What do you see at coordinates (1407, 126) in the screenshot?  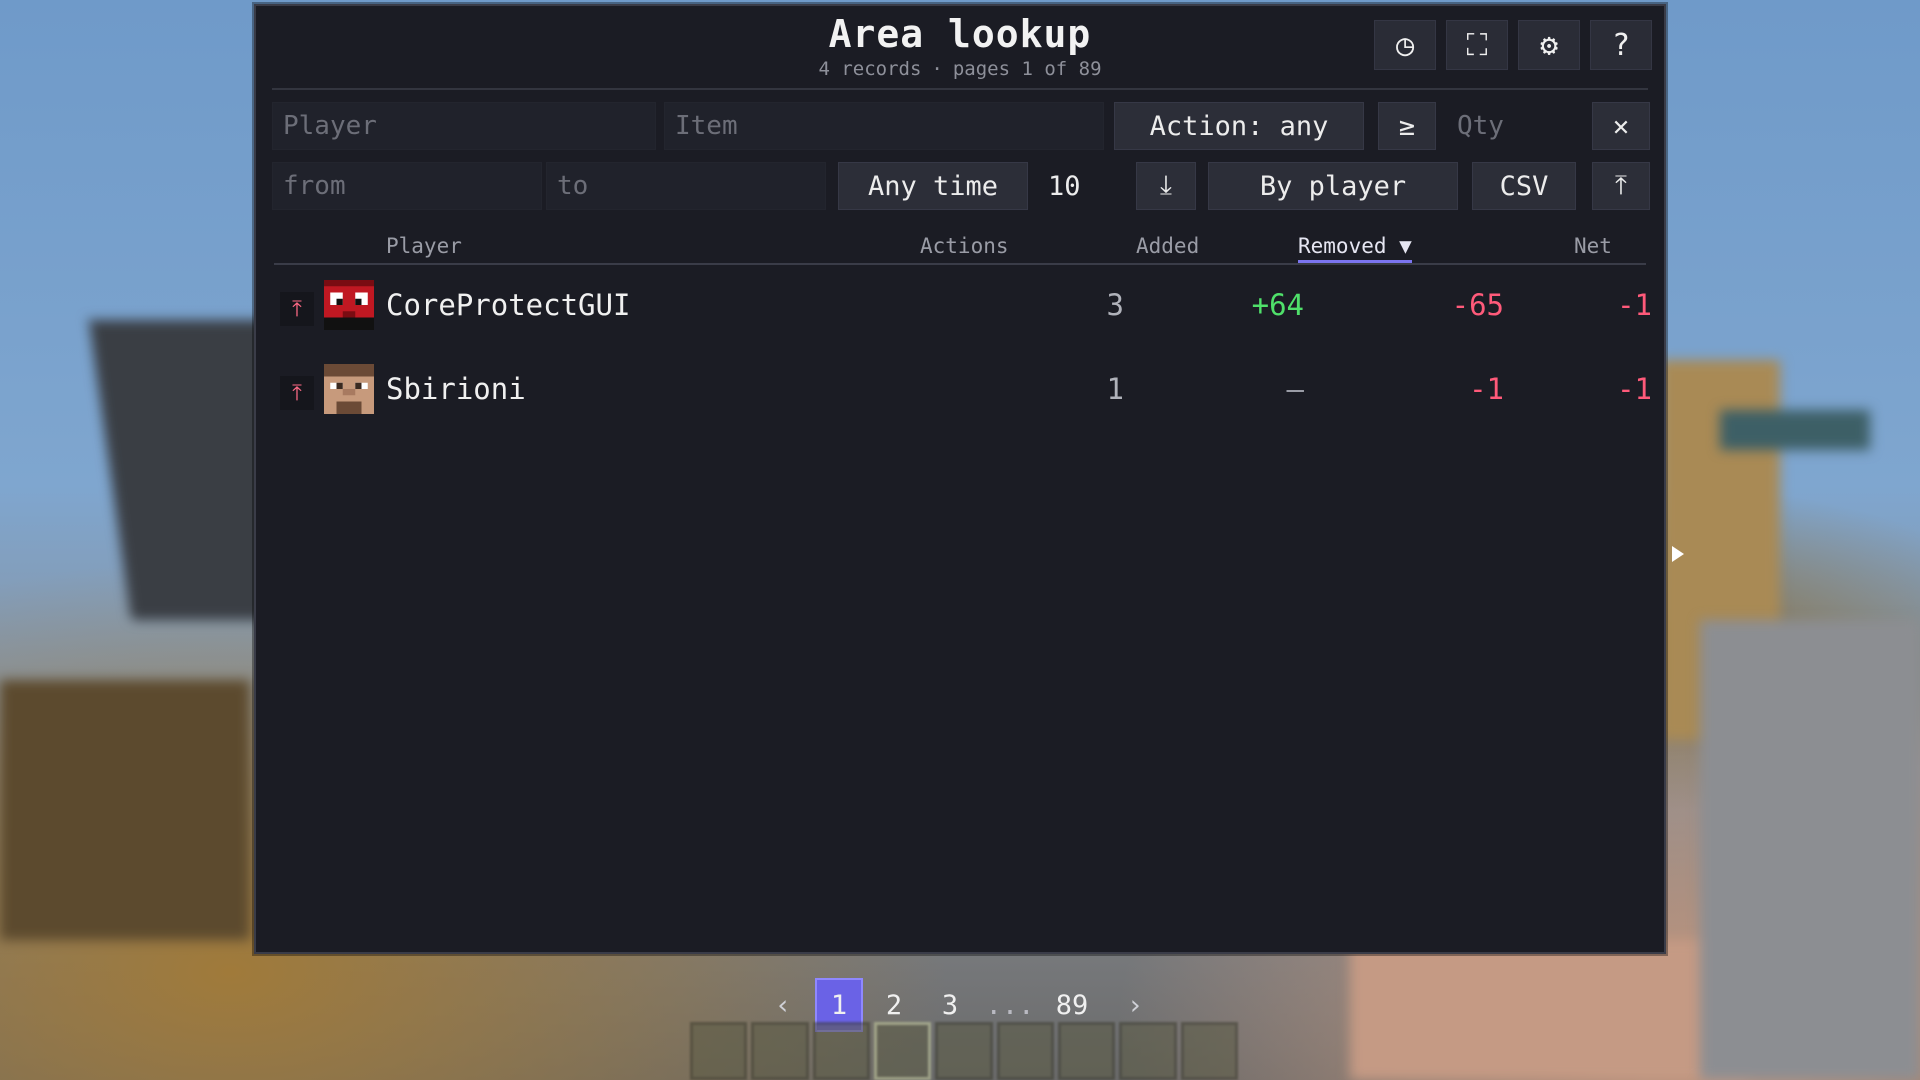 I see `comparator-button: ≥` at bounding box center [1407, 126].